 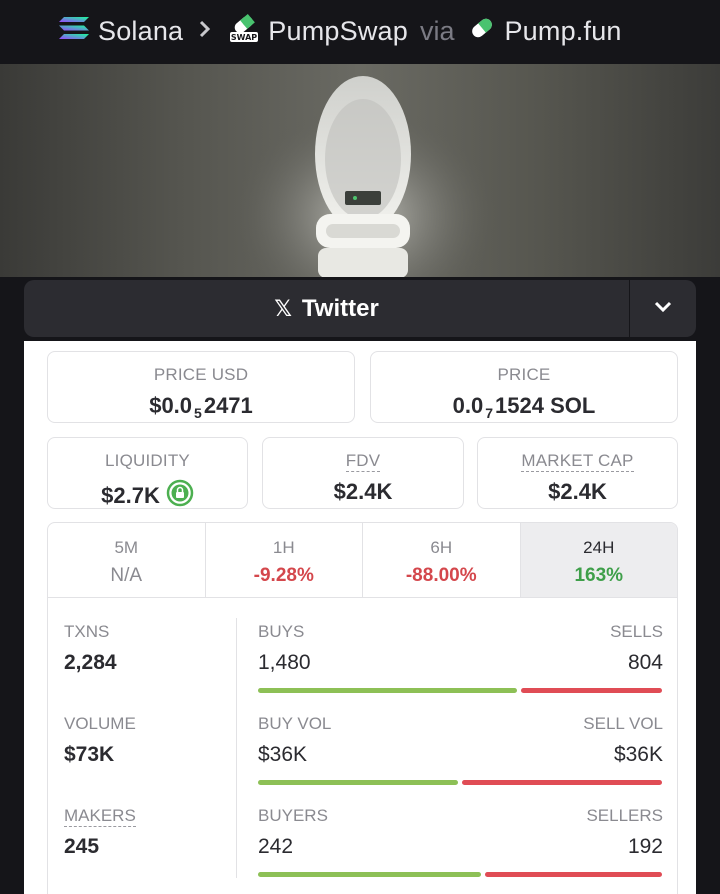 I want to click on twitter-link-button: 𝕏 Twitter, so click(x=326, y=308).